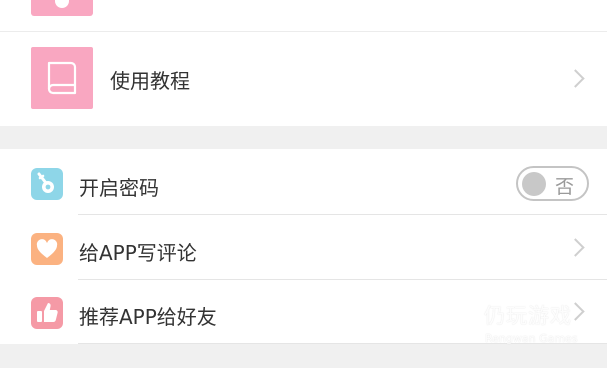  I want to click on password-toggle: 否, so click(552, 183).